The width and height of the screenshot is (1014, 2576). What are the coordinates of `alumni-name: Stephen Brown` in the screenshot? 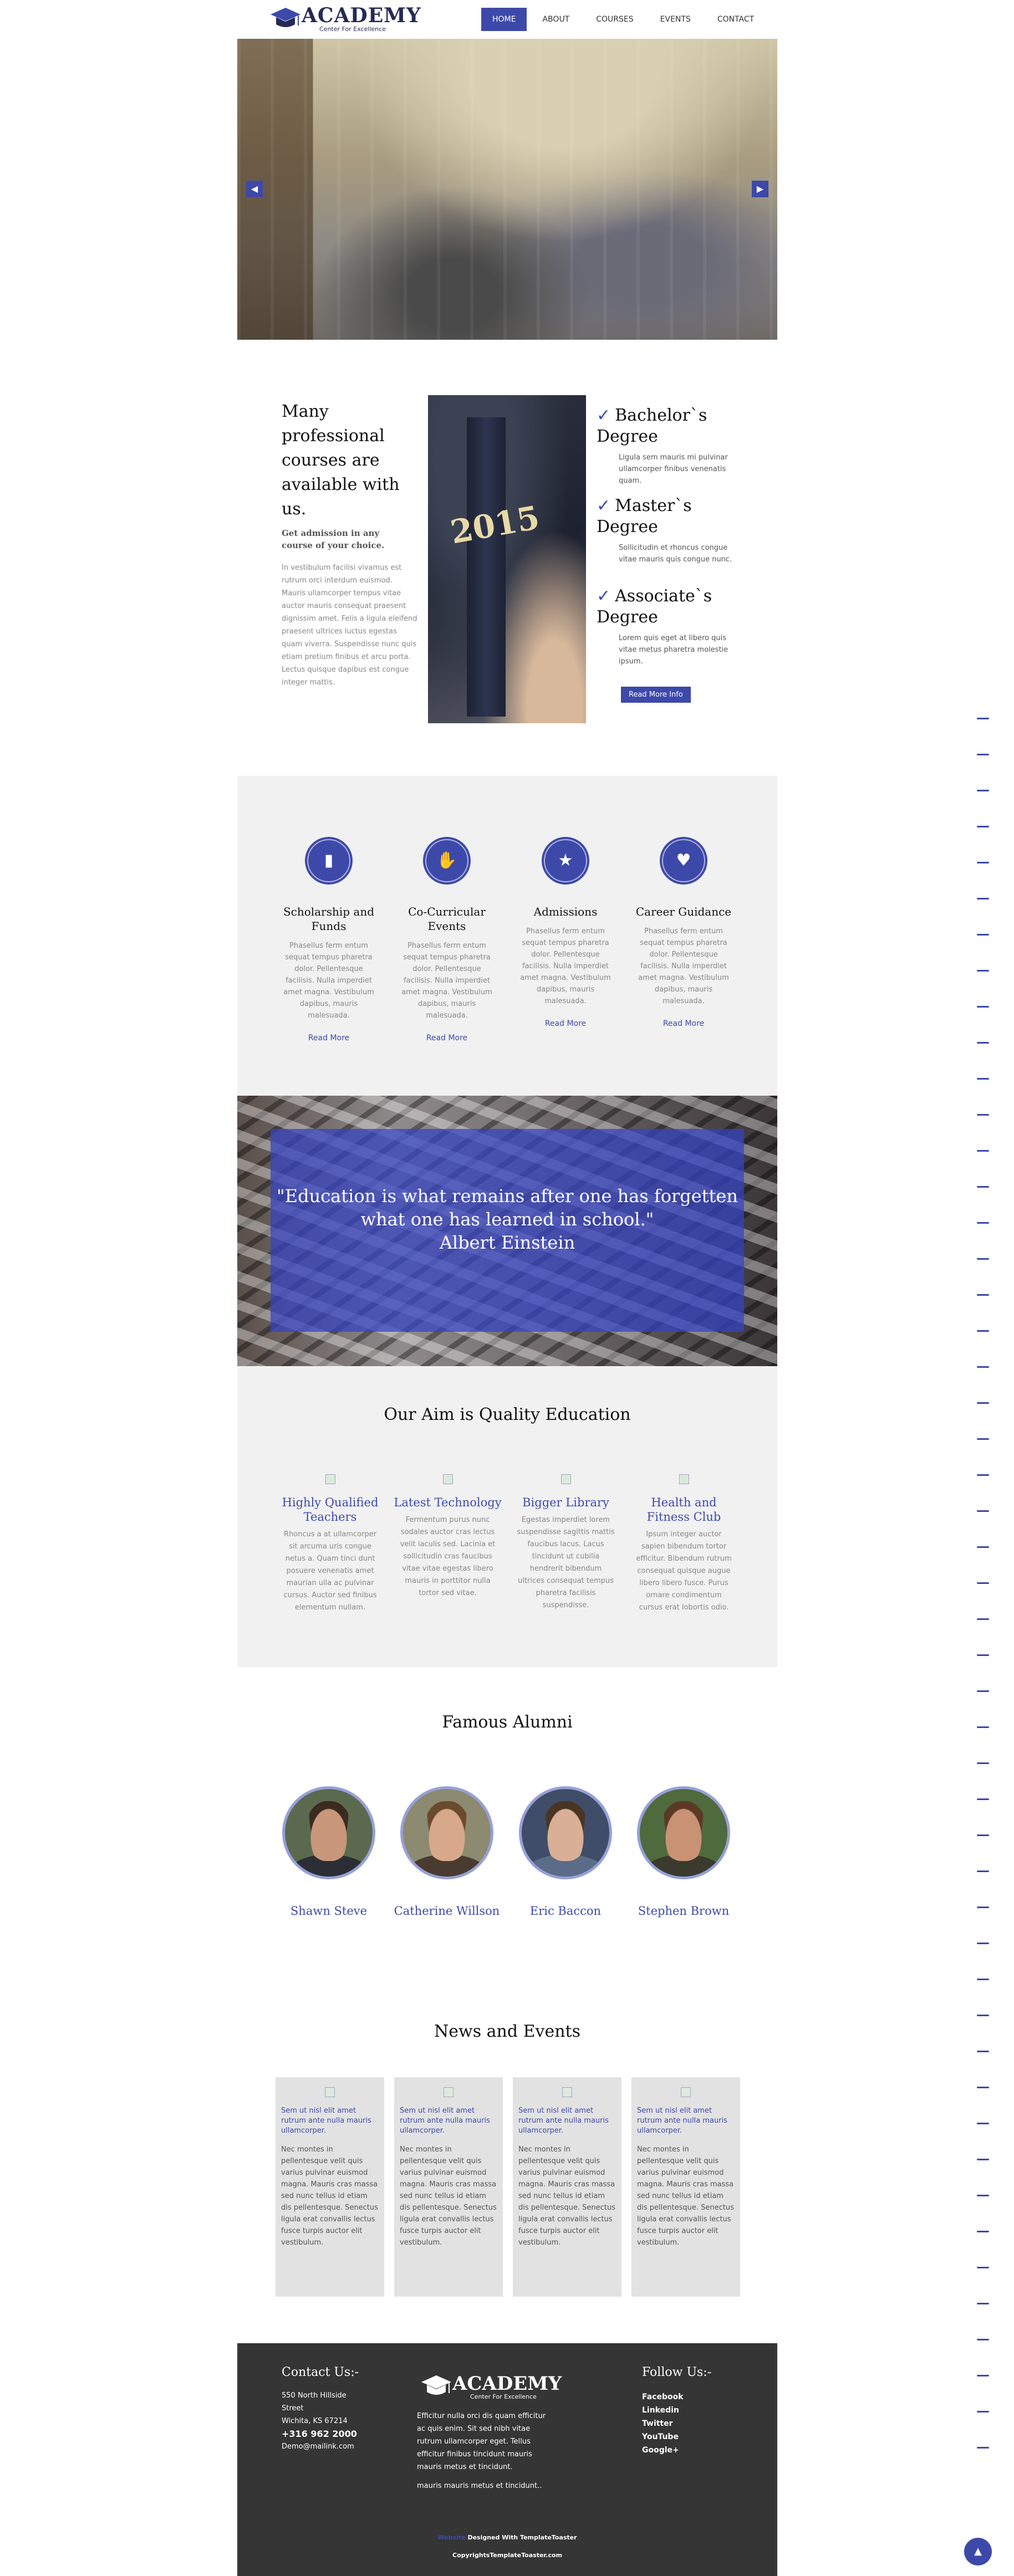 It's located at (684, 1911).